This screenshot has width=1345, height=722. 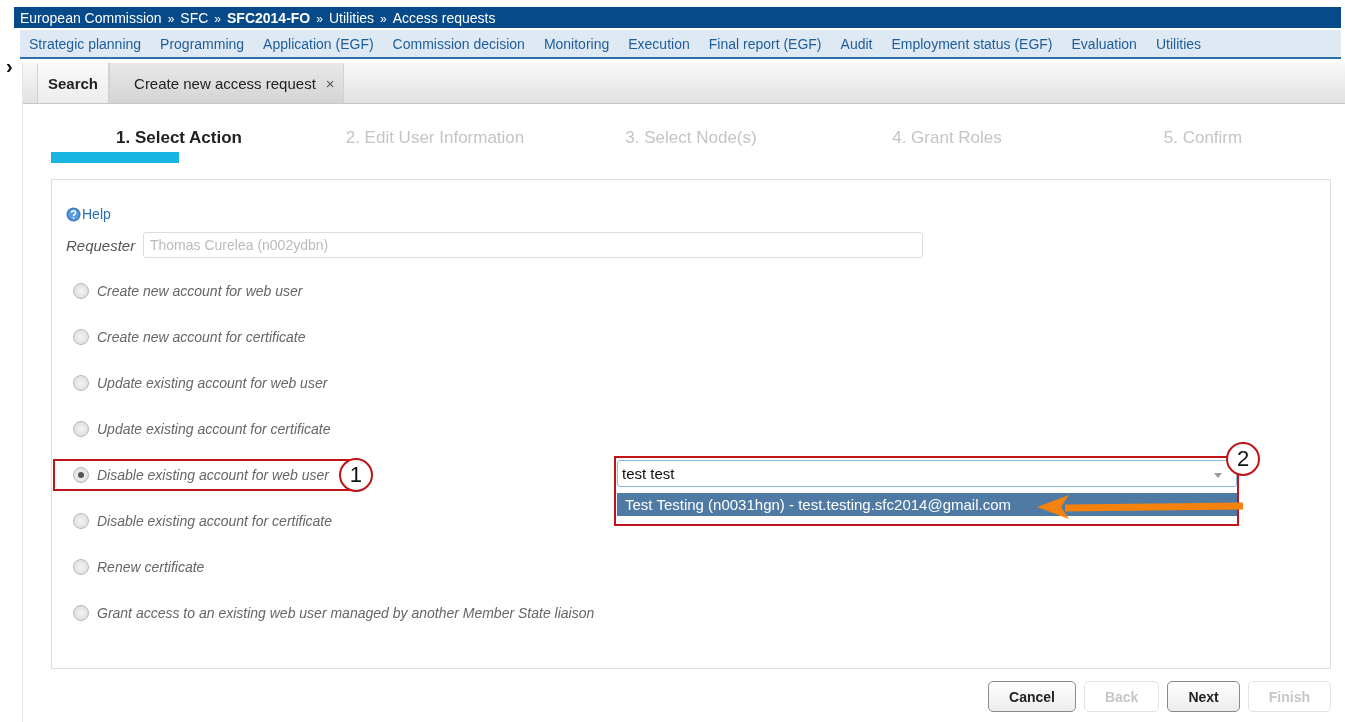 What do you see at coordinates (86, 43) in the screenshot?
I see `menu-item: Strategic planning` at bounding box center [86, 43].